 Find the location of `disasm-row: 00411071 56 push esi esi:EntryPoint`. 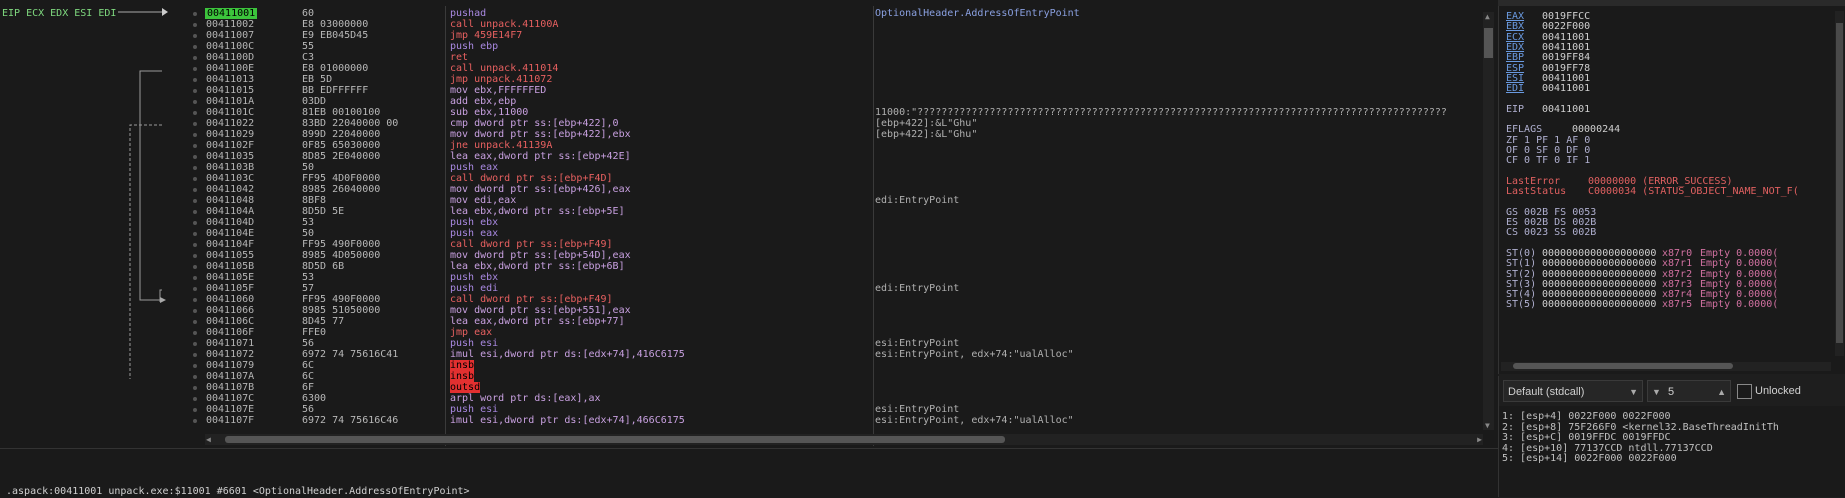

disasm-row: 00411071 56 push esi esi:EntryPoint is located at coordinates (844, 343).